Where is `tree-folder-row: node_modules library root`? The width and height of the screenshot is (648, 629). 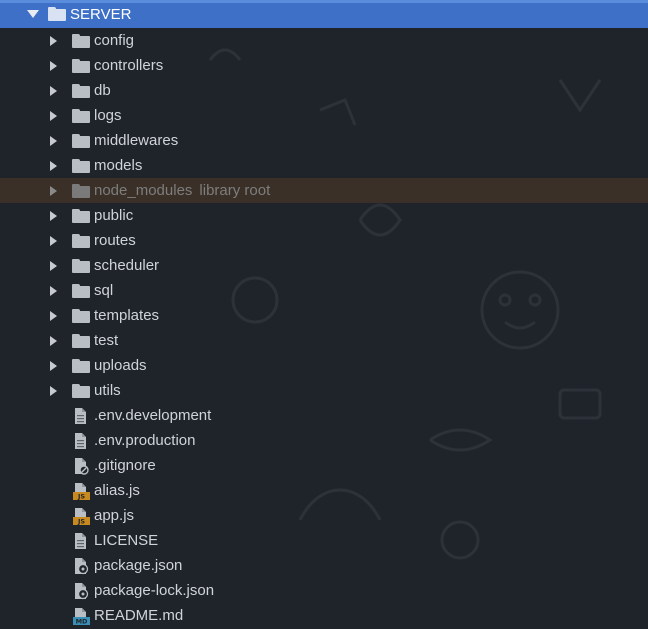
tree-folder-row: node_modules library root is located at coordinates (324, 190).